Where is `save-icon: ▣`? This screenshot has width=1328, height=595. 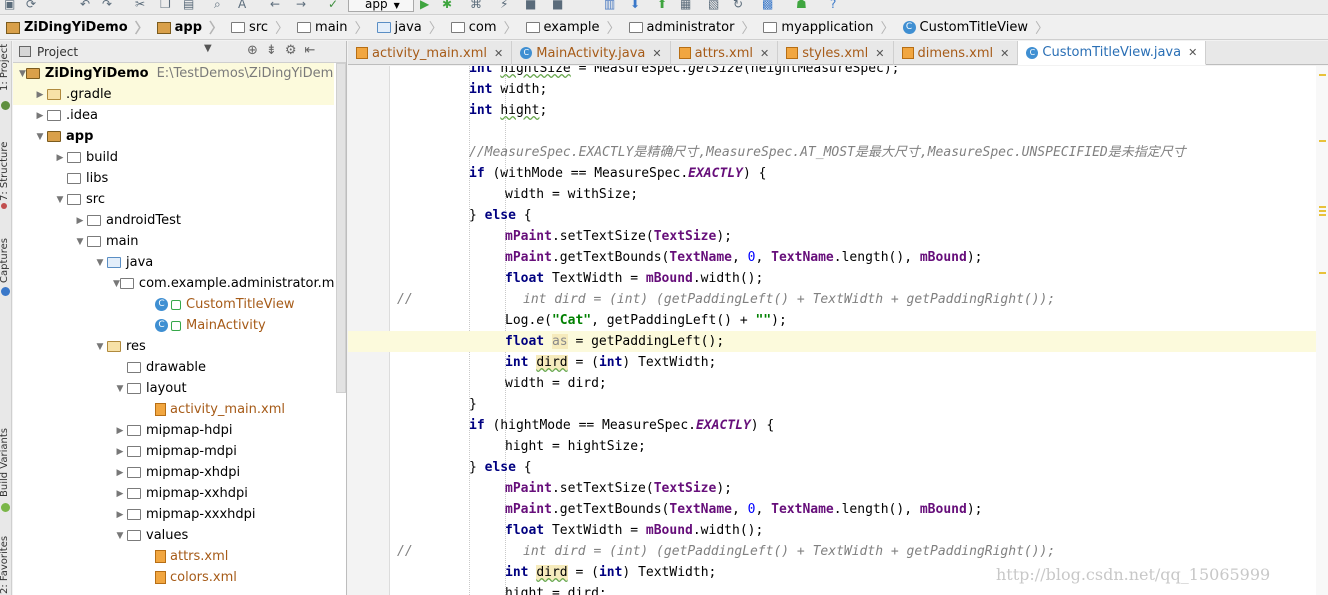 save-icon: ▣ is located at coordinates (9, 5).